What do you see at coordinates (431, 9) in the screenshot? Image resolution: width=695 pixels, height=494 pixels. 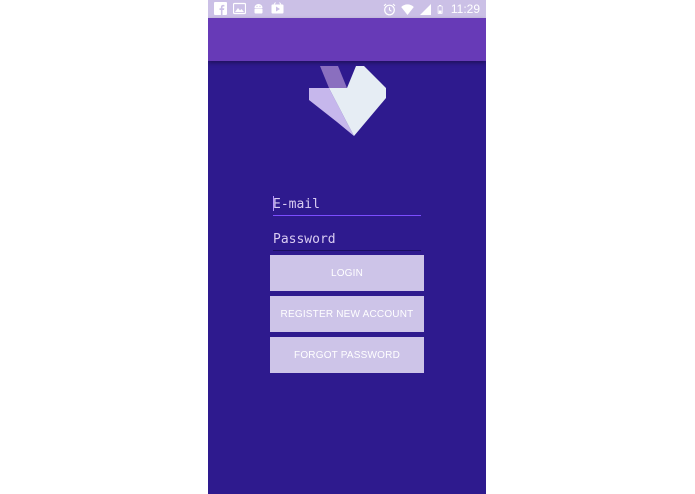 I see `status-bar-system: 11:29` at bounding box center [431, 9].